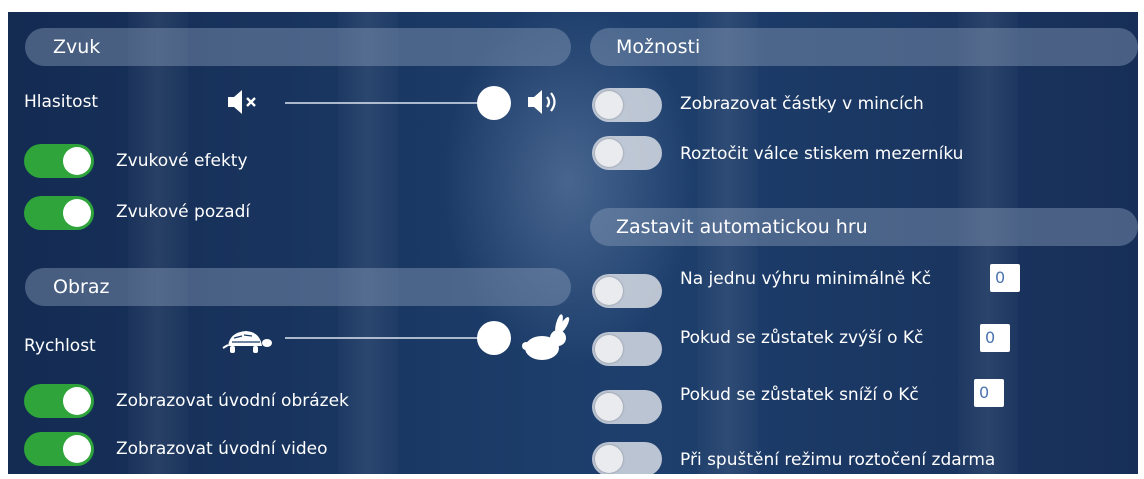 This screenshot has height=479, width=1144. I want to click on autoplay-win-input: 0, so click(1005, 278).